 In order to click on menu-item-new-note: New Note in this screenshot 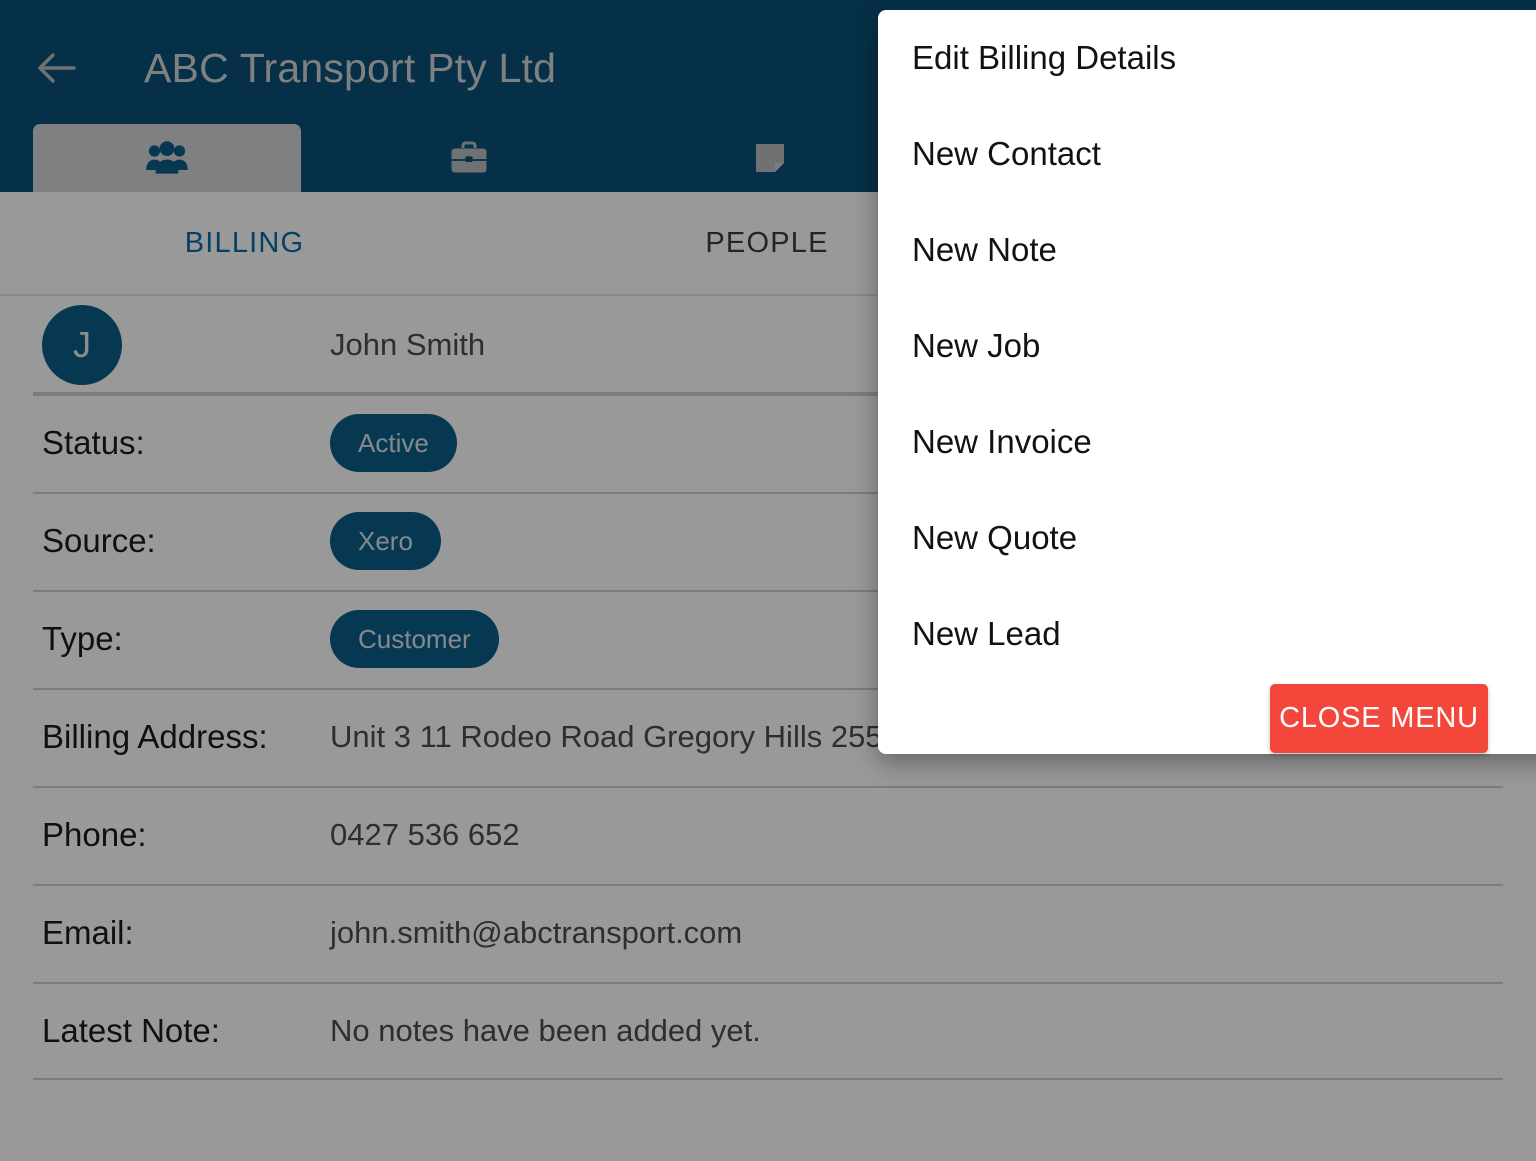, I will do `click(1207, 250)`.